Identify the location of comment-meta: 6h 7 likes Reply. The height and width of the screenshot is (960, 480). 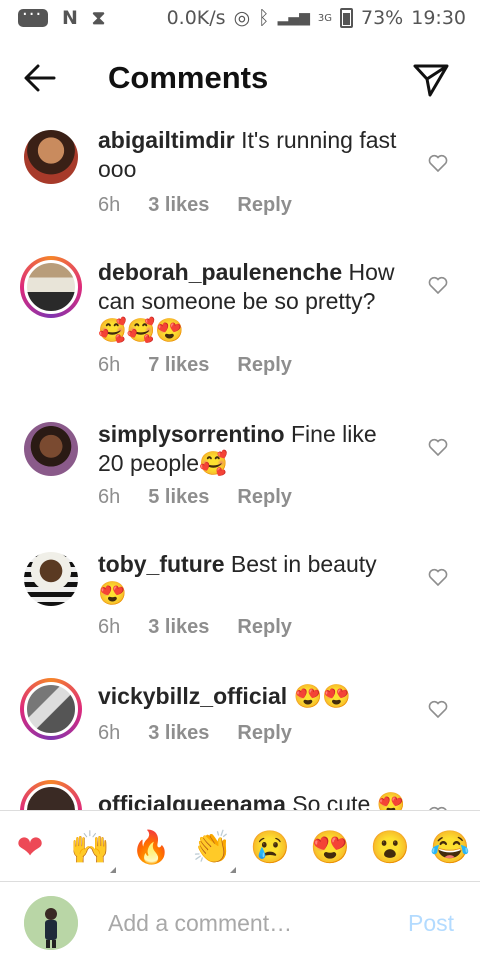
(195, 365).